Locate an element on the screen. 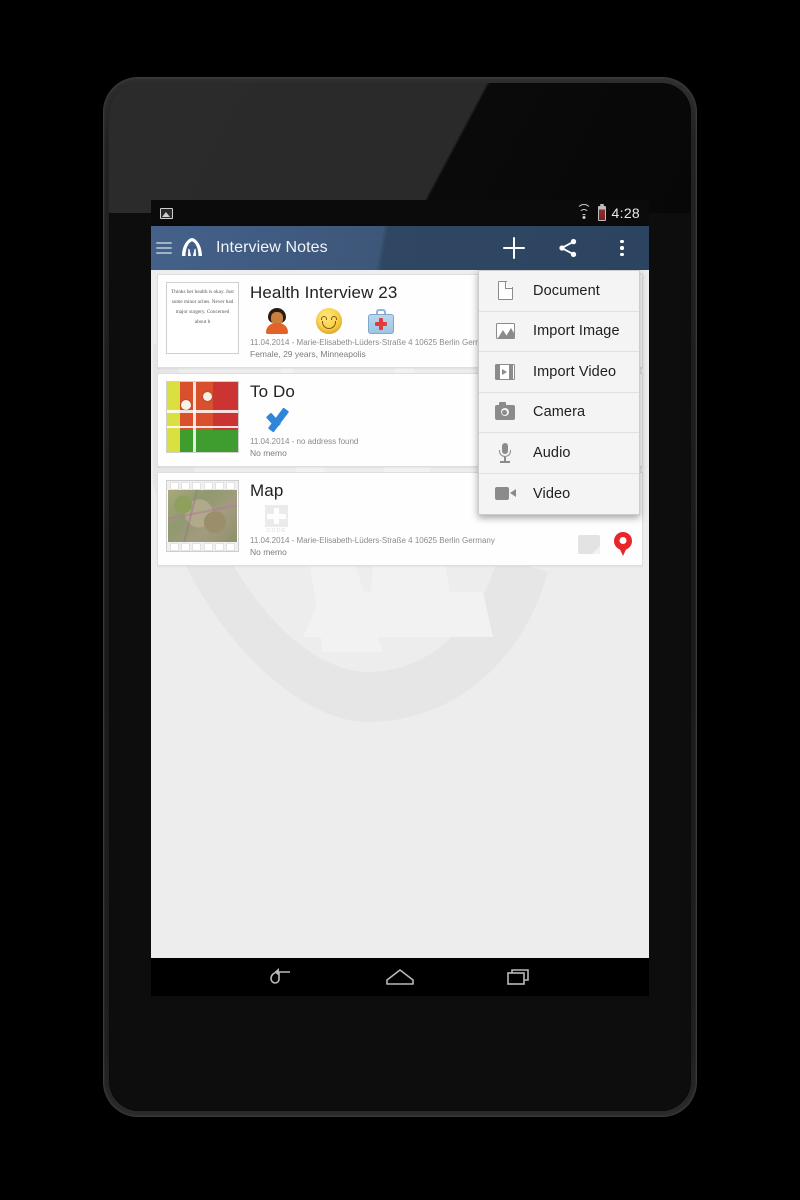 The image size is (800, 1200). menu-item-camera: Camera is located at coordinates (559, 413).